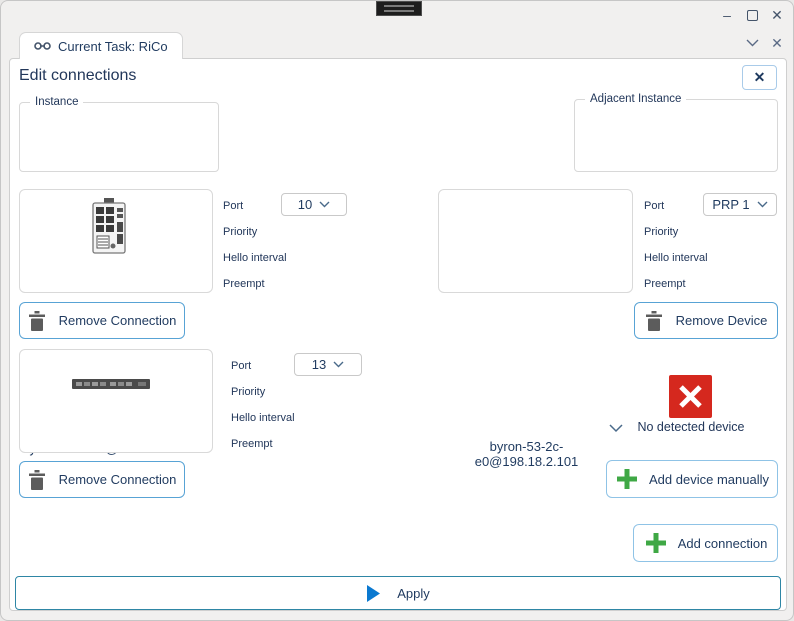 The image size is (794, 621). Describe the element at coordinates (42, 46) in the screenshot. I see `link-icon` at that location.